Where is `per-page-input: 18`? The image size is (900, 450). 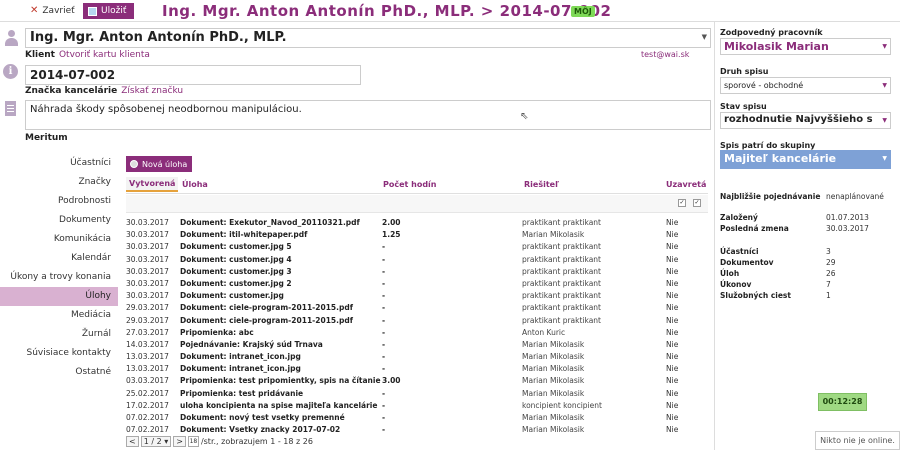
per-page-input: 18 is located at coordinates (193, 441).